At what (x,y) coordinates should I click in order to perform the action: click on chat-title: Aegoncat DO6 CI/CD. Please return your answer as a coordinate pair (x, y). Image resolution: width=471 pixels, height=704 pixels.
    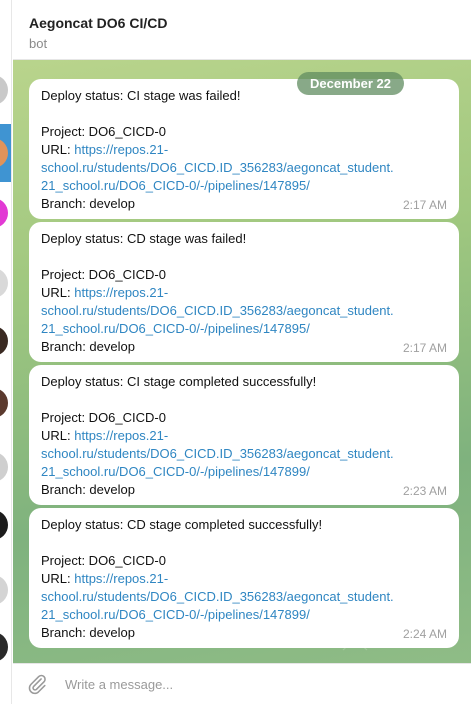
    Looking at the image, I should click on (98, 23).